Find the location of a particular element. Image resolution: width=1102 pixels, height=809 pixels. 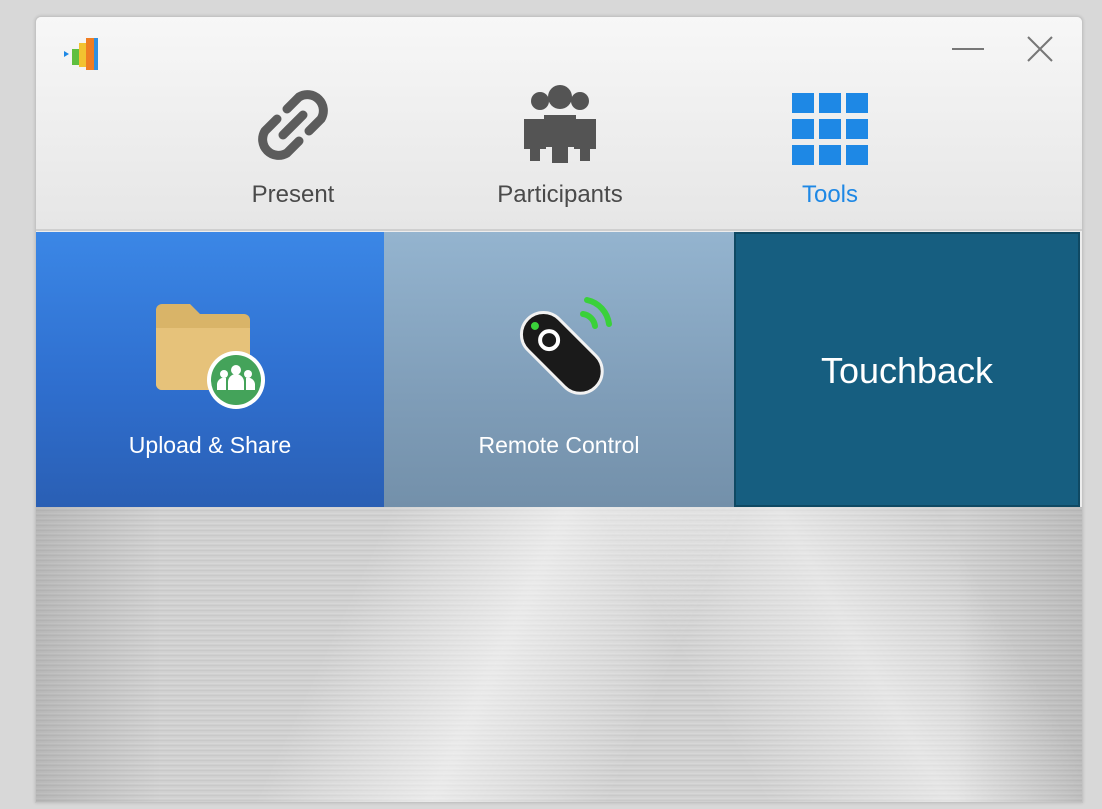

remote-control-tile: Remote Control is located at coordinates (559, 369).